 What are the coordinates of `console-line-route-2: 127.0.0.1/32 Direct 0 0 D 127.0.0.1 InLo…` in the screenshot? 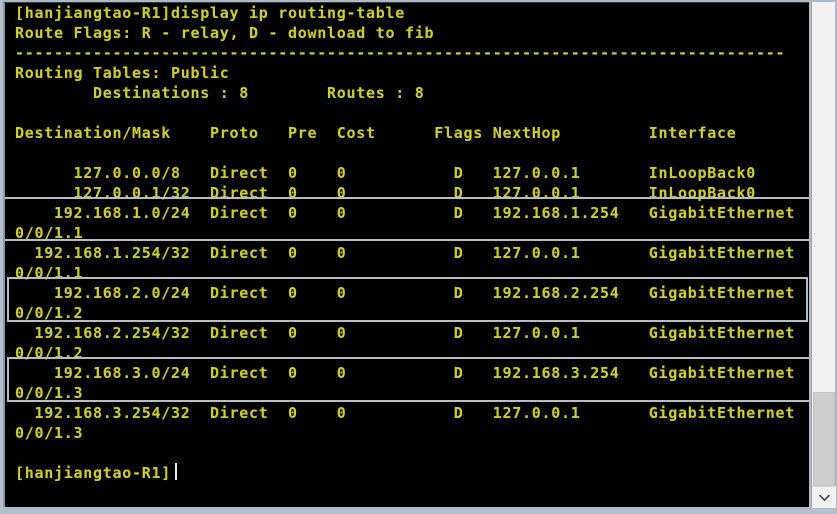 It's located at (386, 193).